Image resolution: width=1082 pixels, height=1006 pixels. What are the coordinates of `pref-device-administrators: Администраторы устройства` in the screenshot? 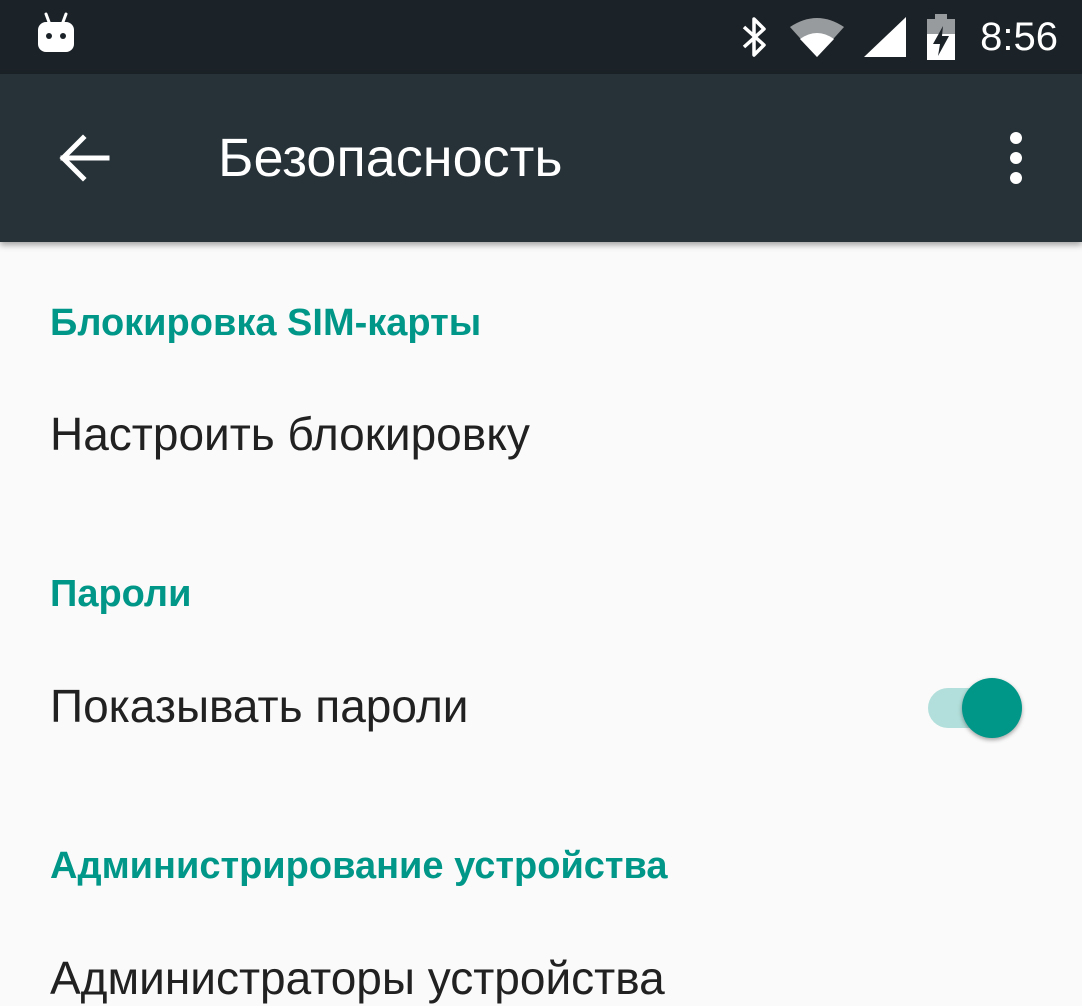 It's located at (357, 978).